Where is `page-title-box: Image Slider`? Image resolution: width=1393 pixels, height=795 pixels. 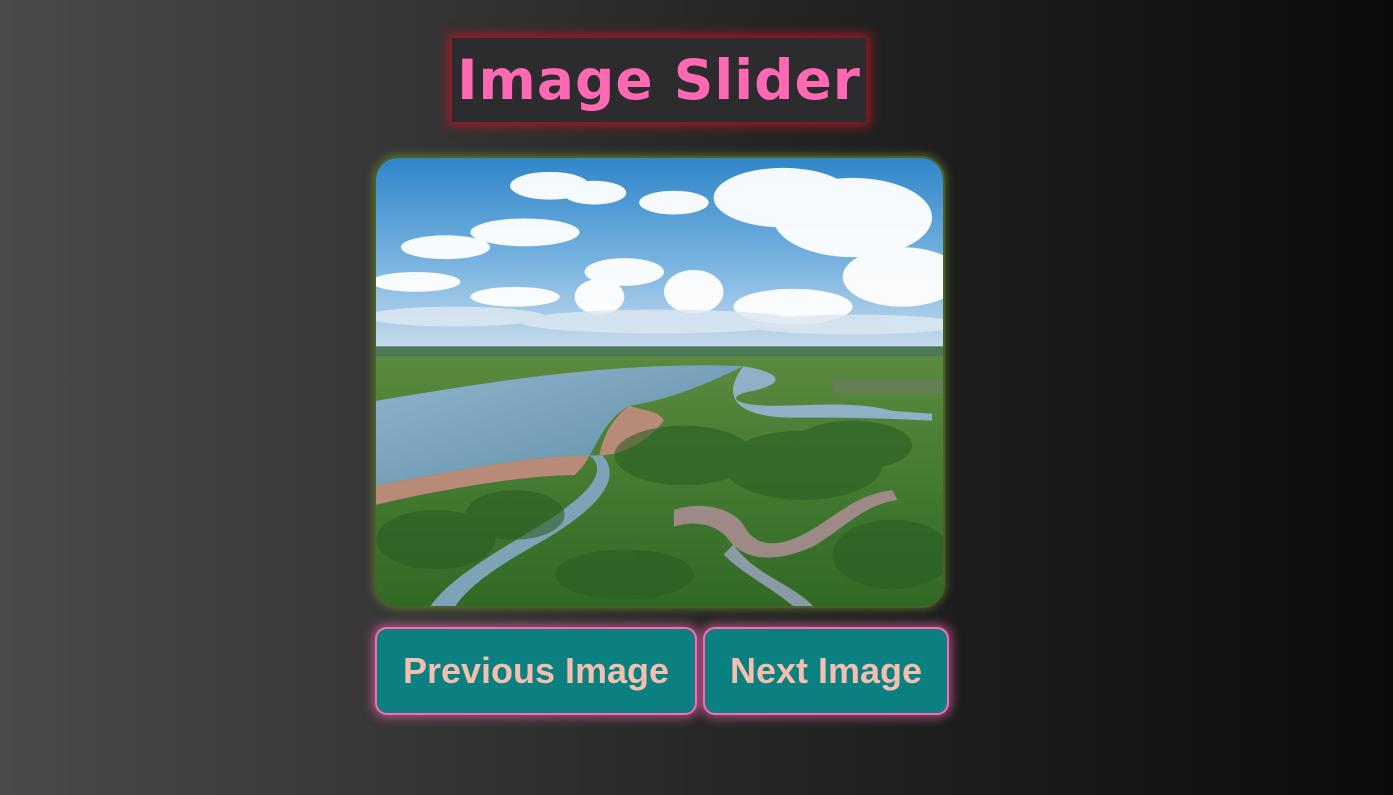 page-title-box: Image Slider is located at coordinates (659, 80).